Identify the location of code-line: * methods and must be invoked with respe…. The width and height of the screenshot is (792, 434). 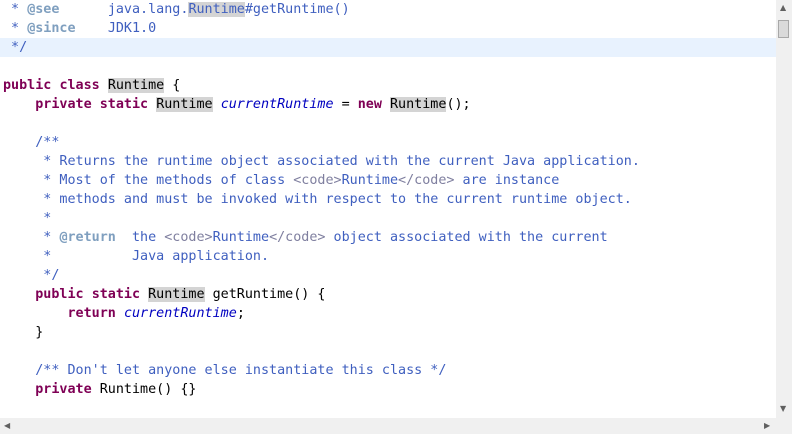
(333, 199).